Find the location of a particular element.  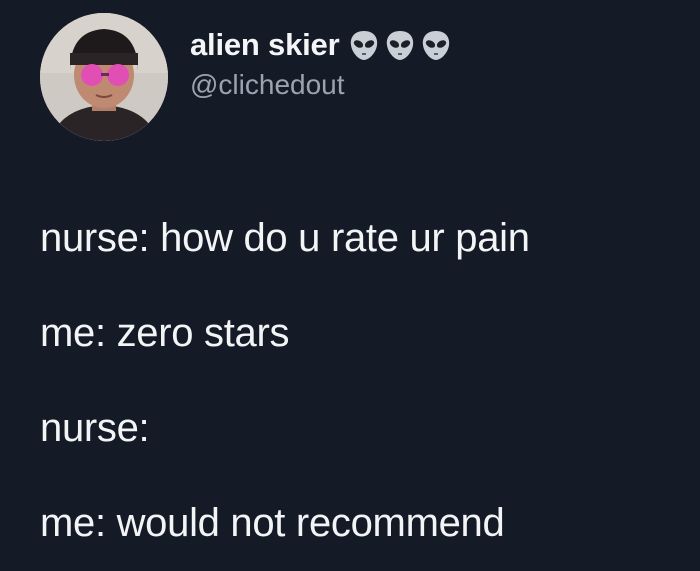

tweet-line: me: would not recommend is located at coordinates (272, 523).